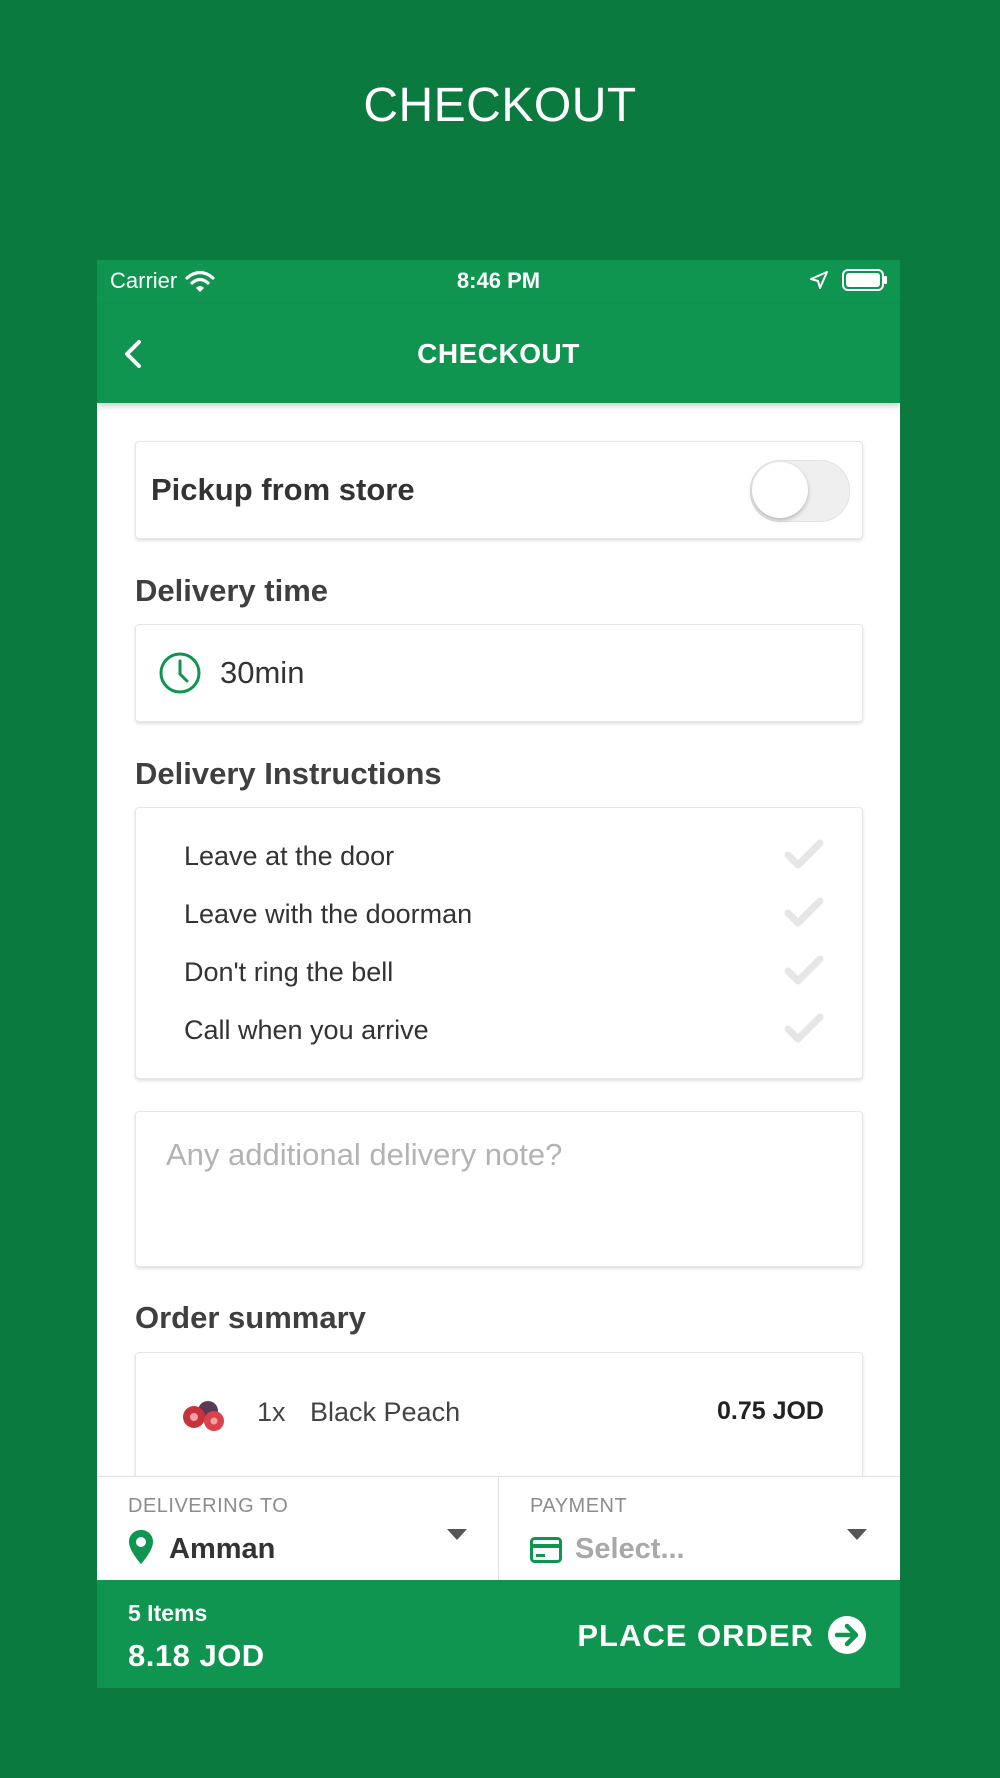 The image size is (1000, 1778). I want to click on instruction-label: Don't ring the bell, so click(289, 972).